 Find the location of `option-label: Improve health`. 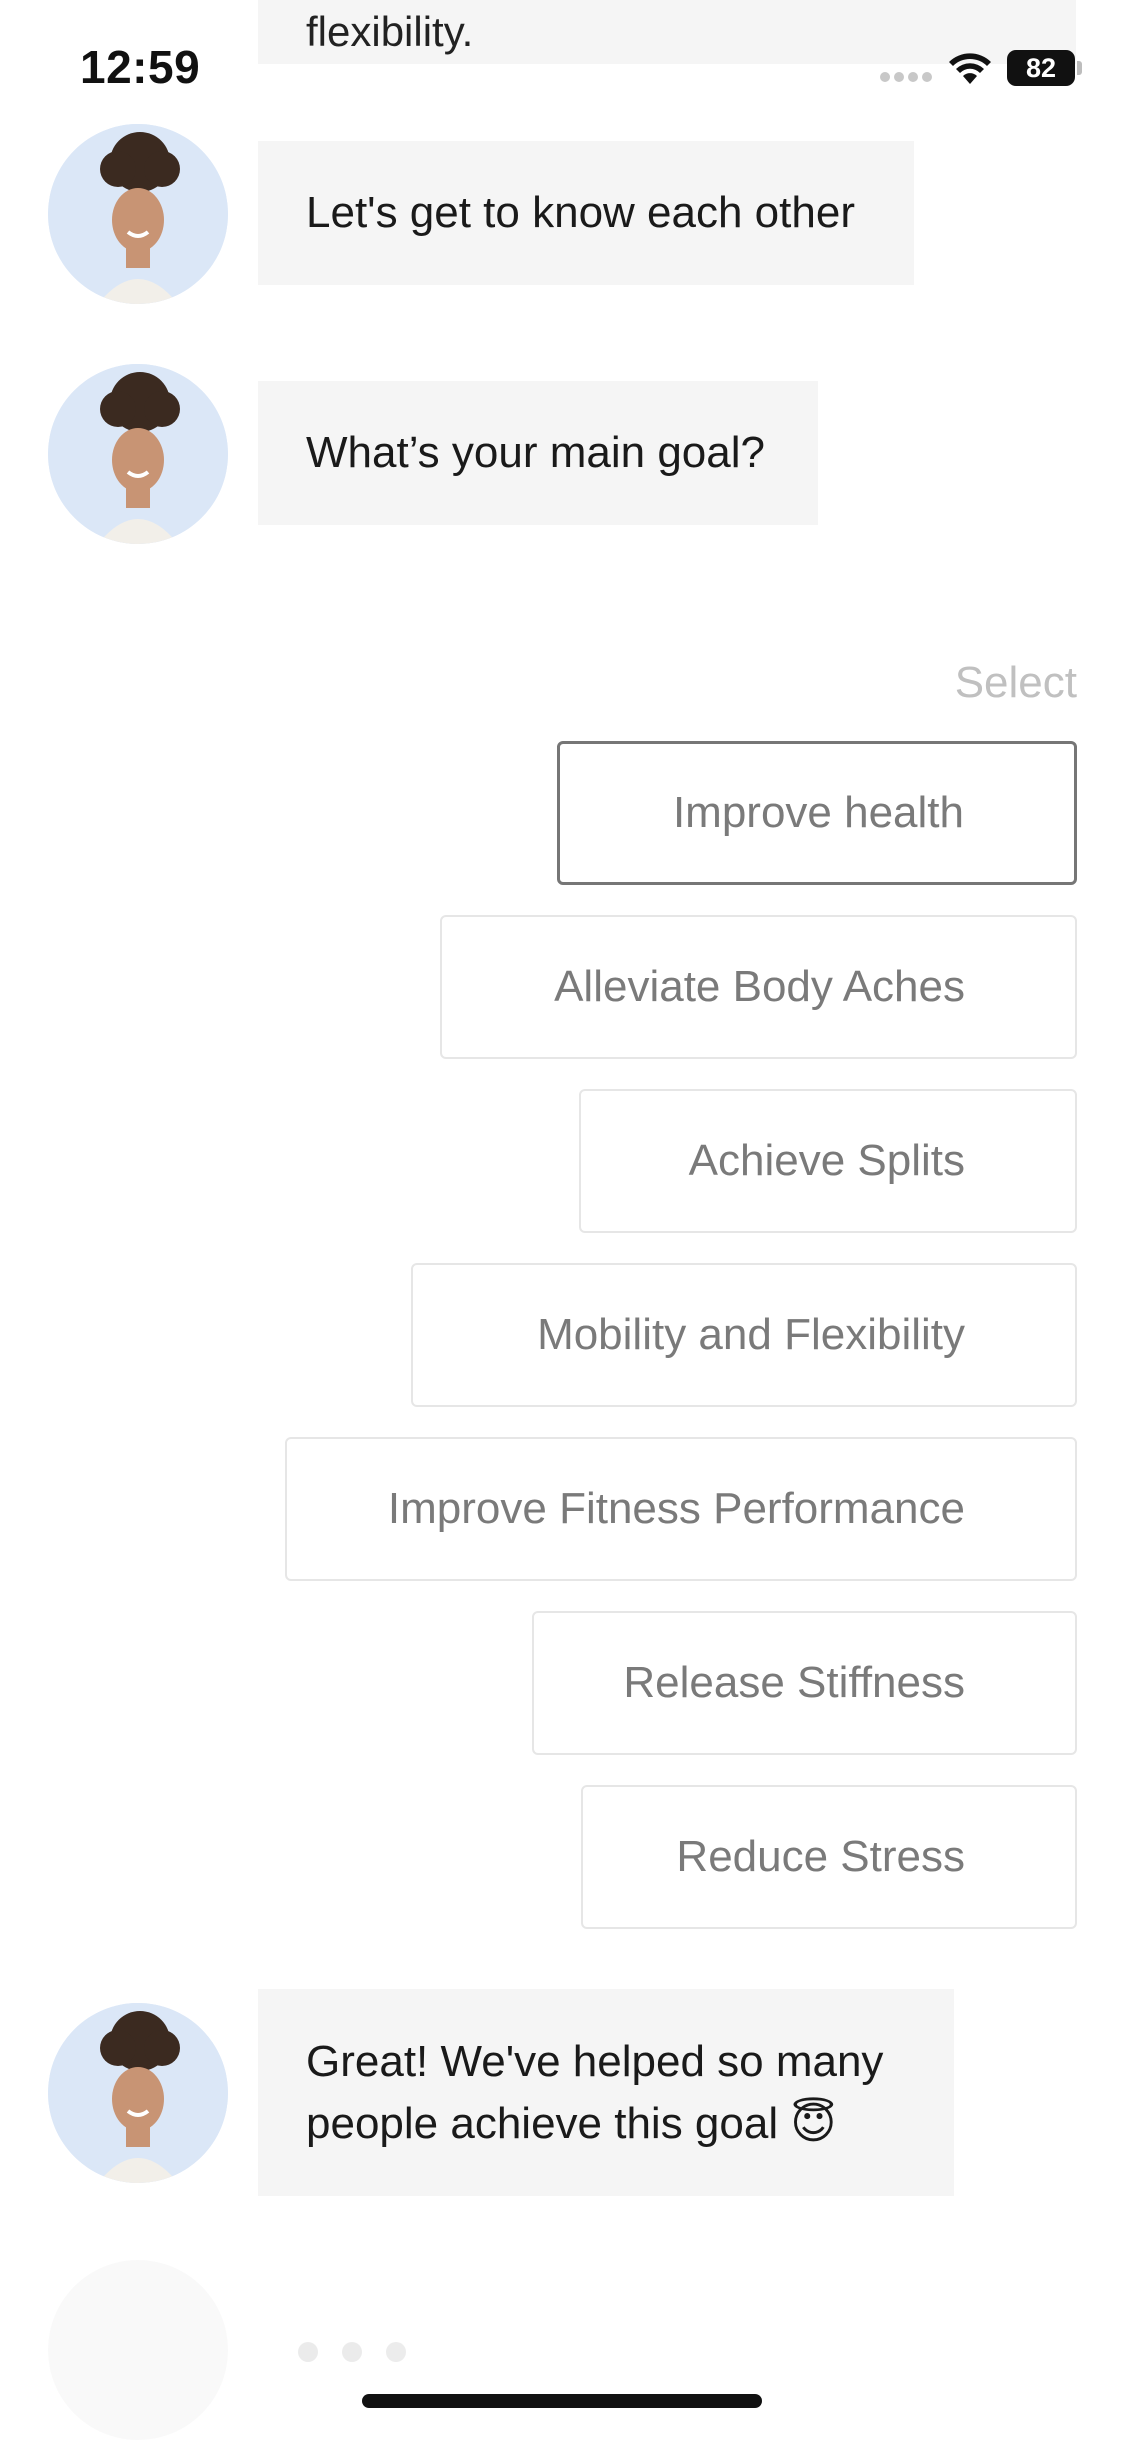

option-label: Improve health is located at coordinates (818, 812).